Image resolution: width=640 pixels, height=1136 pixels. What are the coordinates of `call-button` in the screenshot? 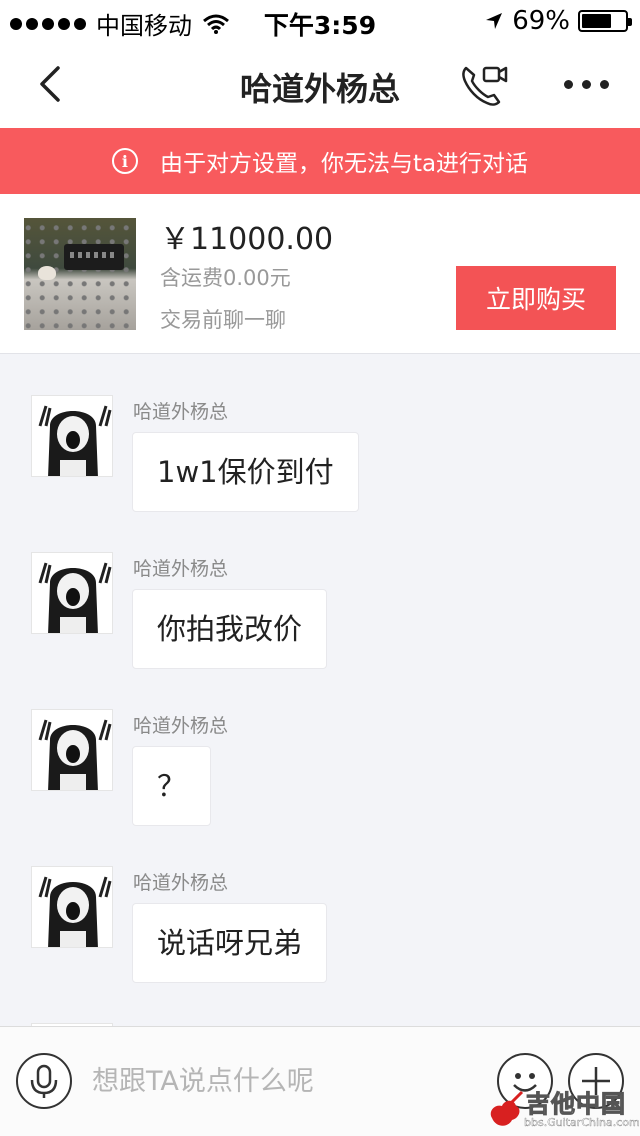 It's located at (484, 85).